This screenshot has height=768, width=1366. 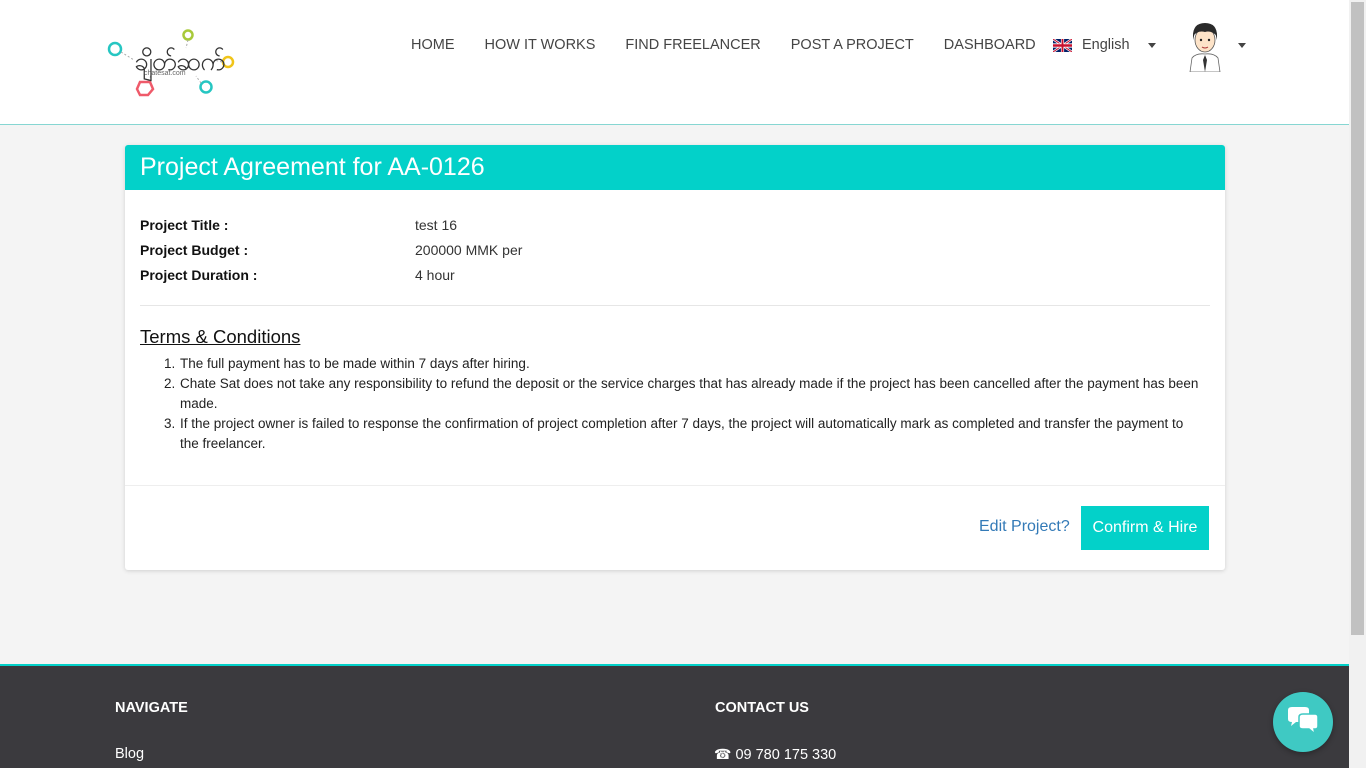 I want to click on confirm-hire-button: Confirm & Hire, so click(x=1145, y=528).